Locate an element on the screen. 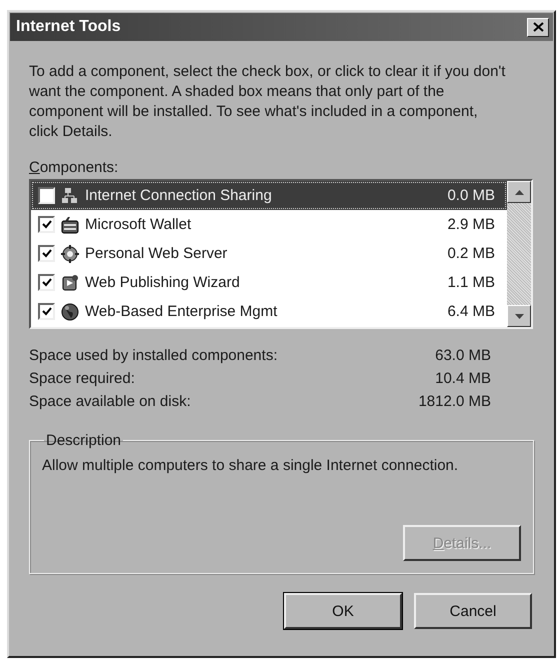  close-button is located at coordinates (538, 27).